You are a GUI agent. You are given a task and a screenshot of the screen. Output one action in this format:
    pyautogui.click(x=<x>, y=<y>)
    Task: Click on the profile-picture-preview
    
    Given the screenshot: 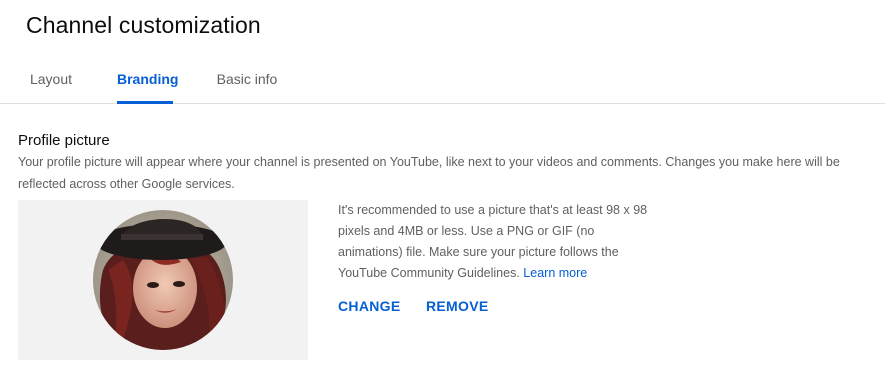 What is the action you would take?
    pyautogui.click(x=163, y=280)
    